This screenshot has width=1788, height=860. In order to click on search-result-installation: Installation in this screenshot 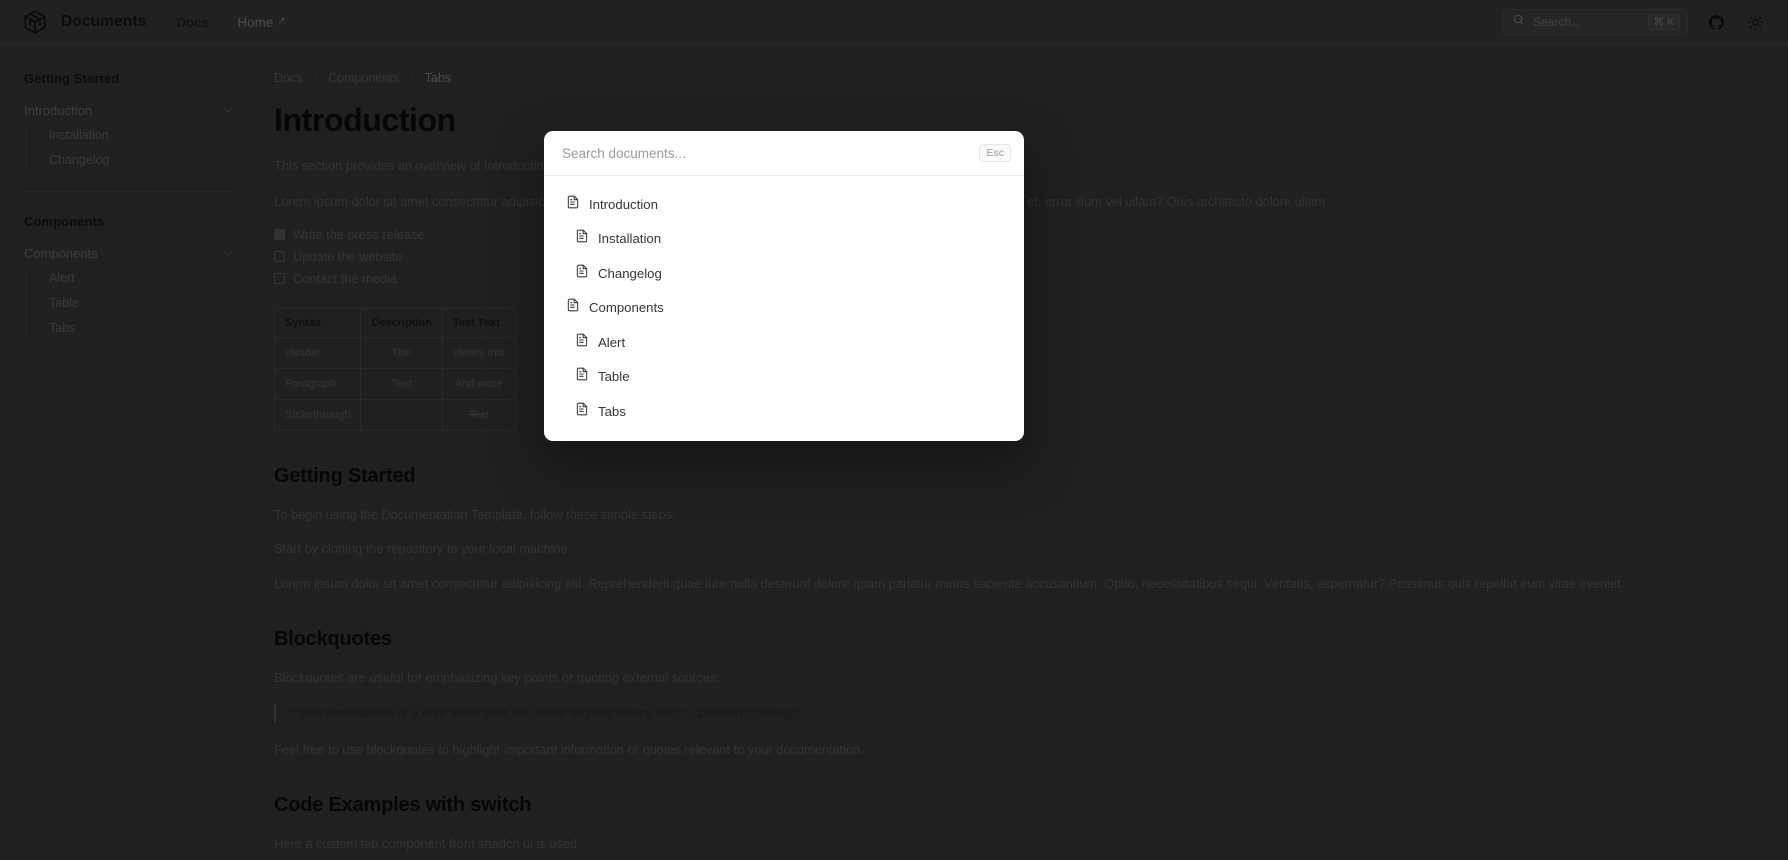, I will do `click(784, 239)`.